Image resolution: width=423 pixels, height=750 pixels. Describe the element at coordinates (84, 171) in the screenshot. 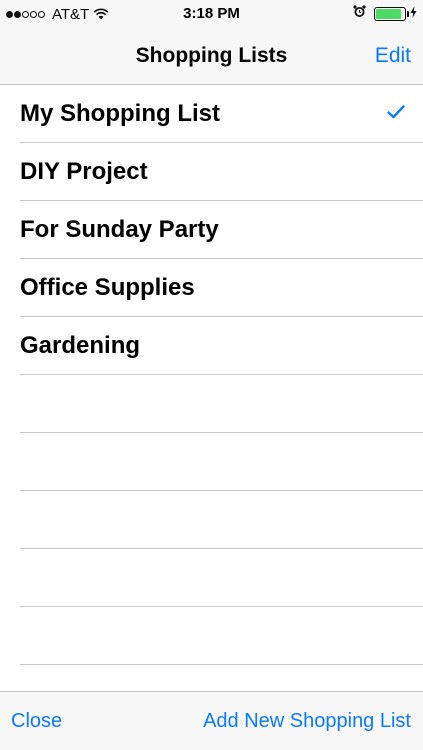

I see `list-item-label: DIY Project` at that location.